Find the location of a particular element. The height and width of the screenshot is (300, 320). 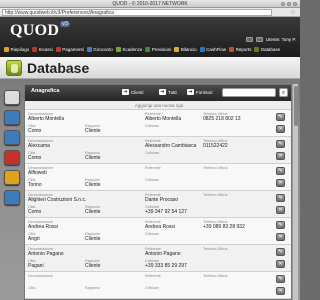

app-logo: QUOD v3 is located at coordinates (40, 30).